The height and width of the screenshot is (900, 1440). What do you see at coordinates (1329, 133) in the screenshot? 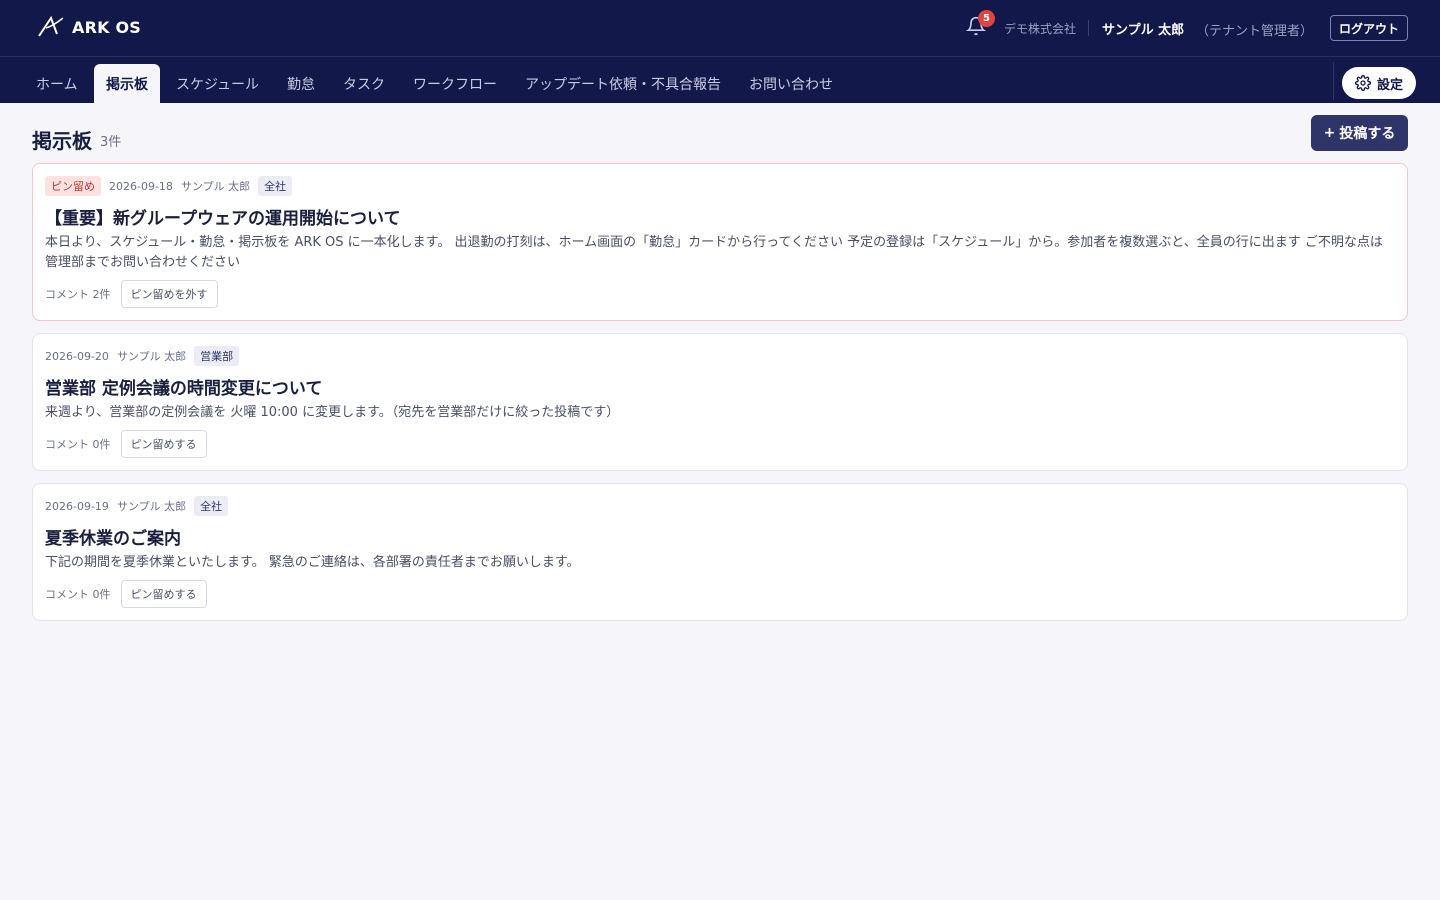
I see `plus-icon: +` at bounding box center [1329, 133].